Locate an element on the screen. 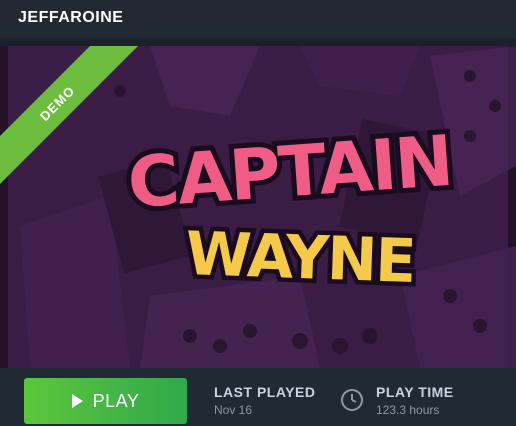  logo-line2: WAYNE is located at coordinates (299, 258).